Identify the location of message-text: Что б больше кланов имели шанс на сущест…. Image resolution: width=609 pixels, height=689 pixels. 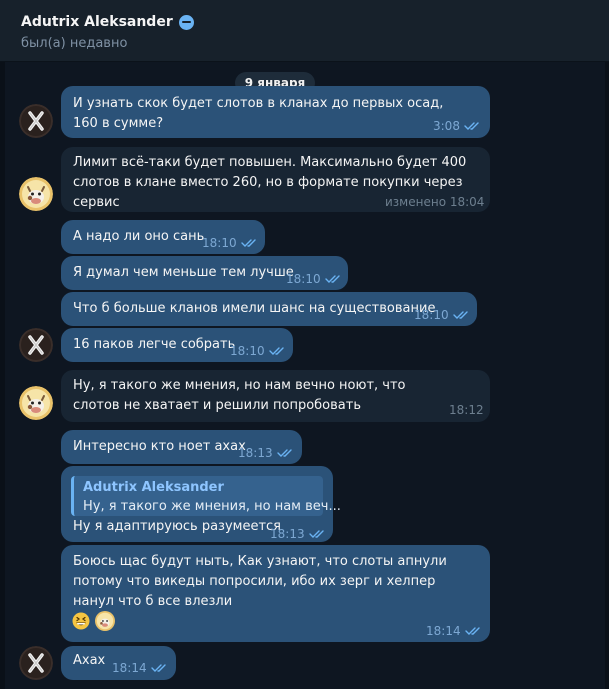
(254, 308).